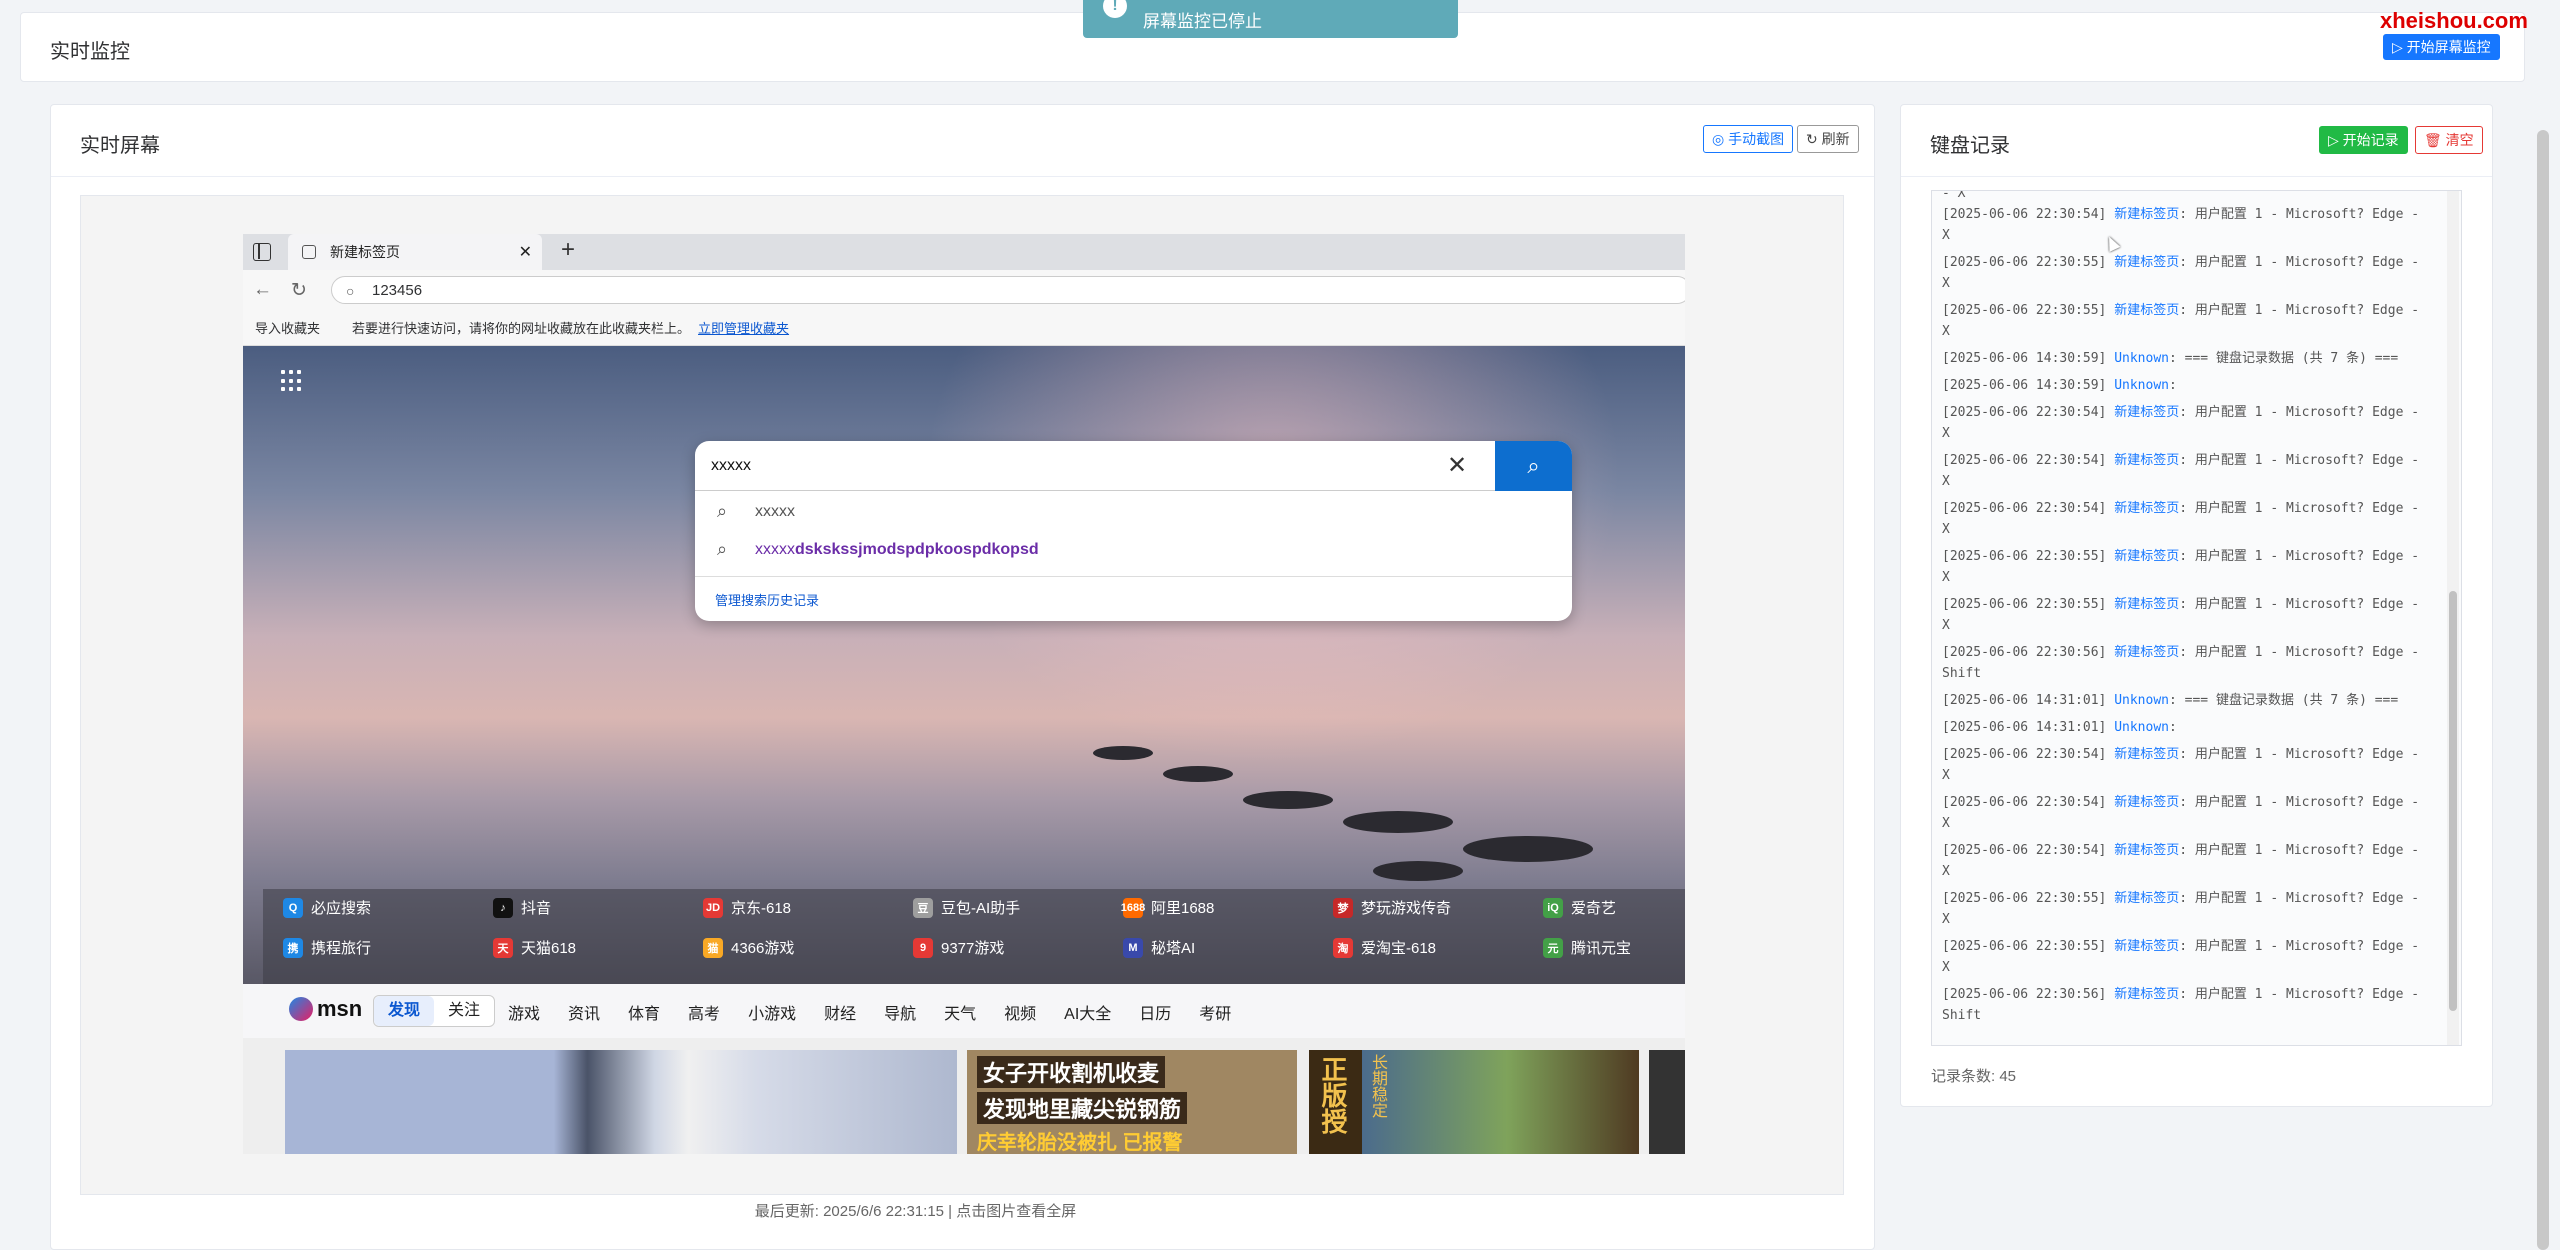  I want to click on news-tile: 女子开收割机收麦 发现地里藏尖锐钢筋 庆幸轮胎没被扎 已报警, so click(1132, 1102).